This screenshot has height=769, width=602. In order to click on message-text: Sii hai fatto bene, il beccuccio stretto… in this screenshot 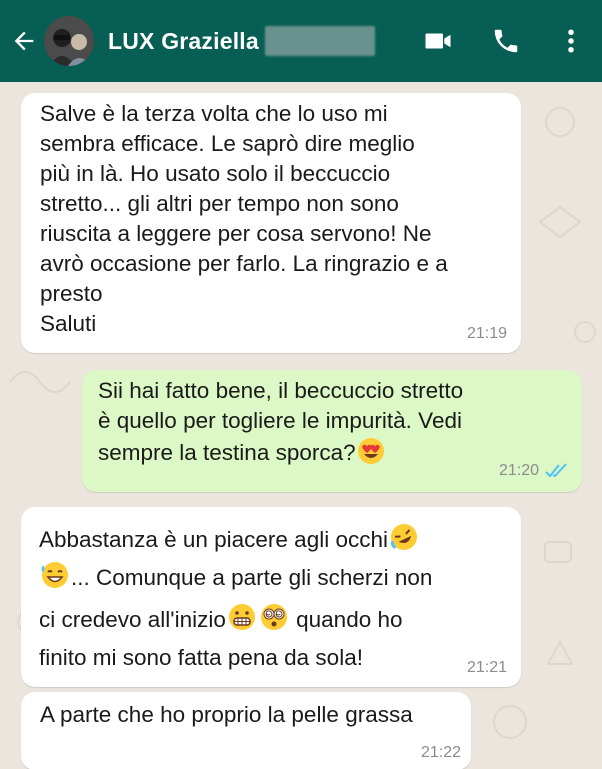, I will do `click(333, 422)`.